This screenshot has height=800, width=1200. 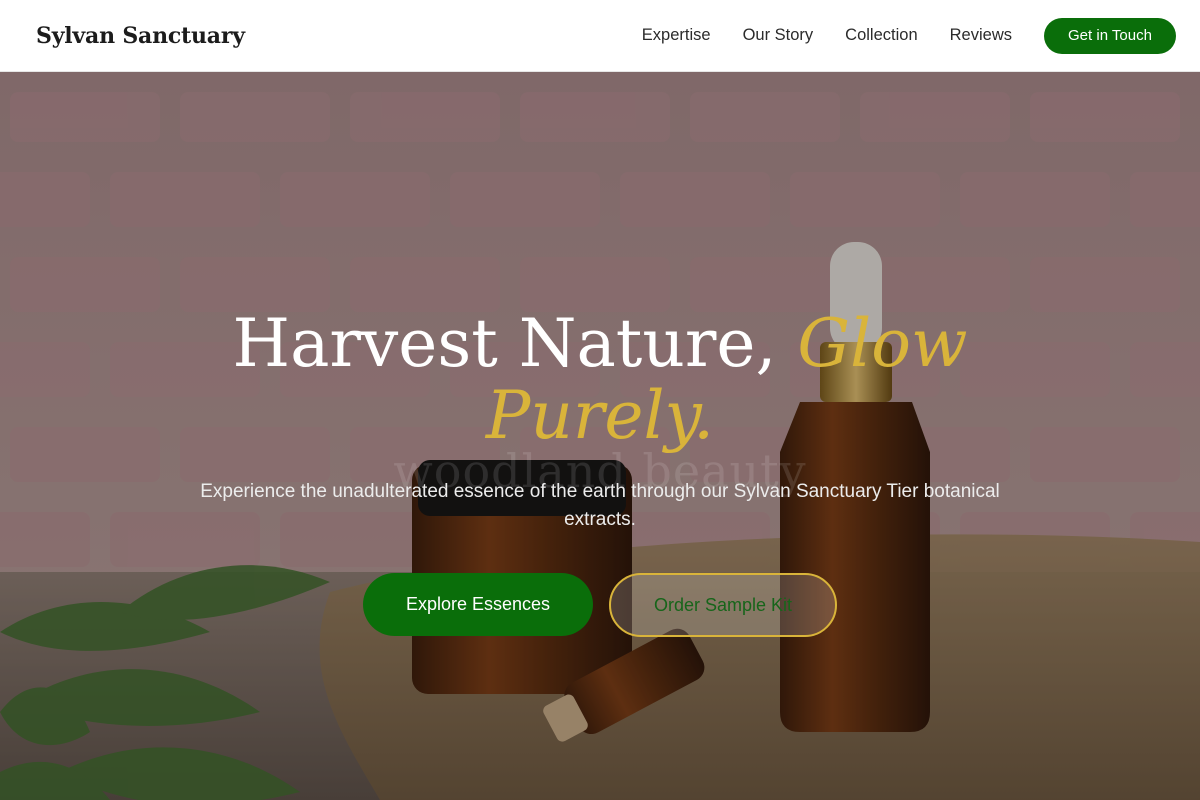 I want to click on hero-title-main: Harvest Nature,, so click(x=515, y=343).